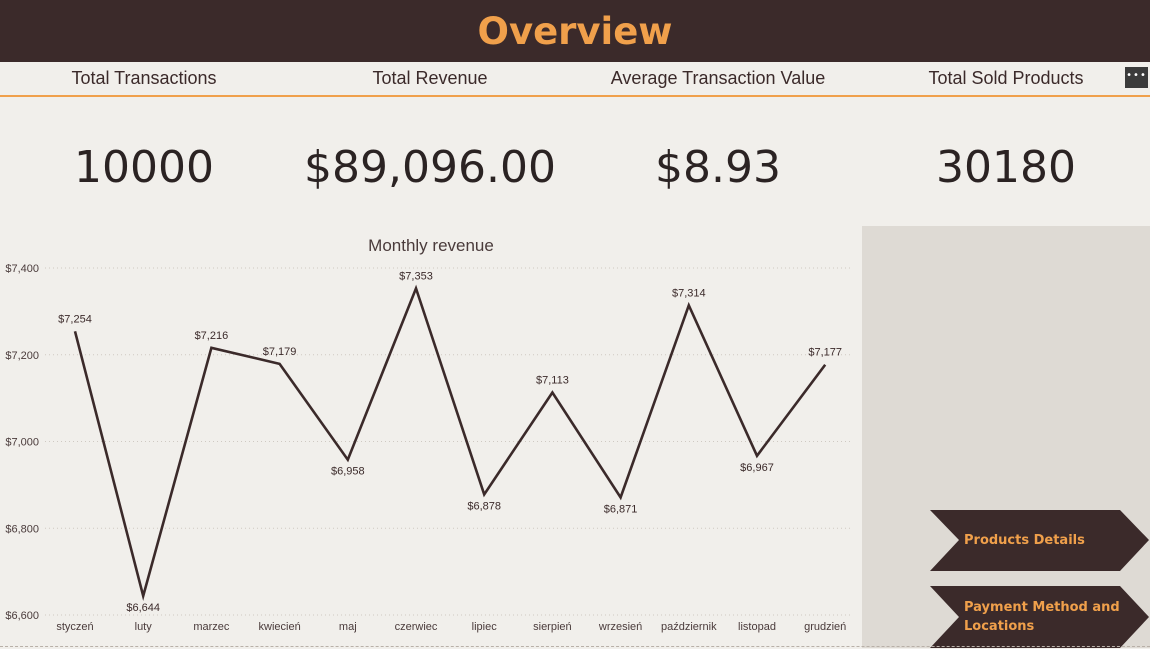 This screenshot has height=649, width=1150. What do you see at coordinates (22, 443) in the screenshot?
I see `y-tick-label: $7,000` at bounding box center [22, 443].